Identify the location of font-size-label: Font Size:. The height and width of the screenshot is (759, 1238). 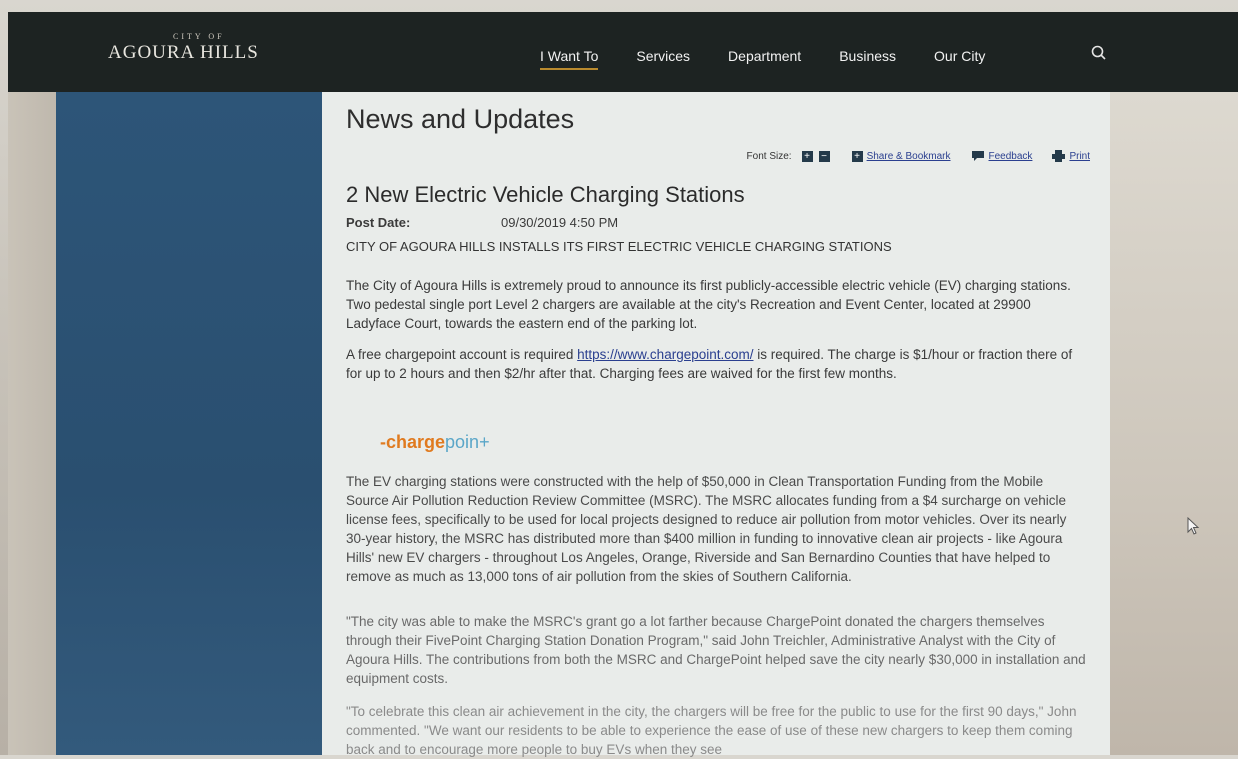
(769, 156).